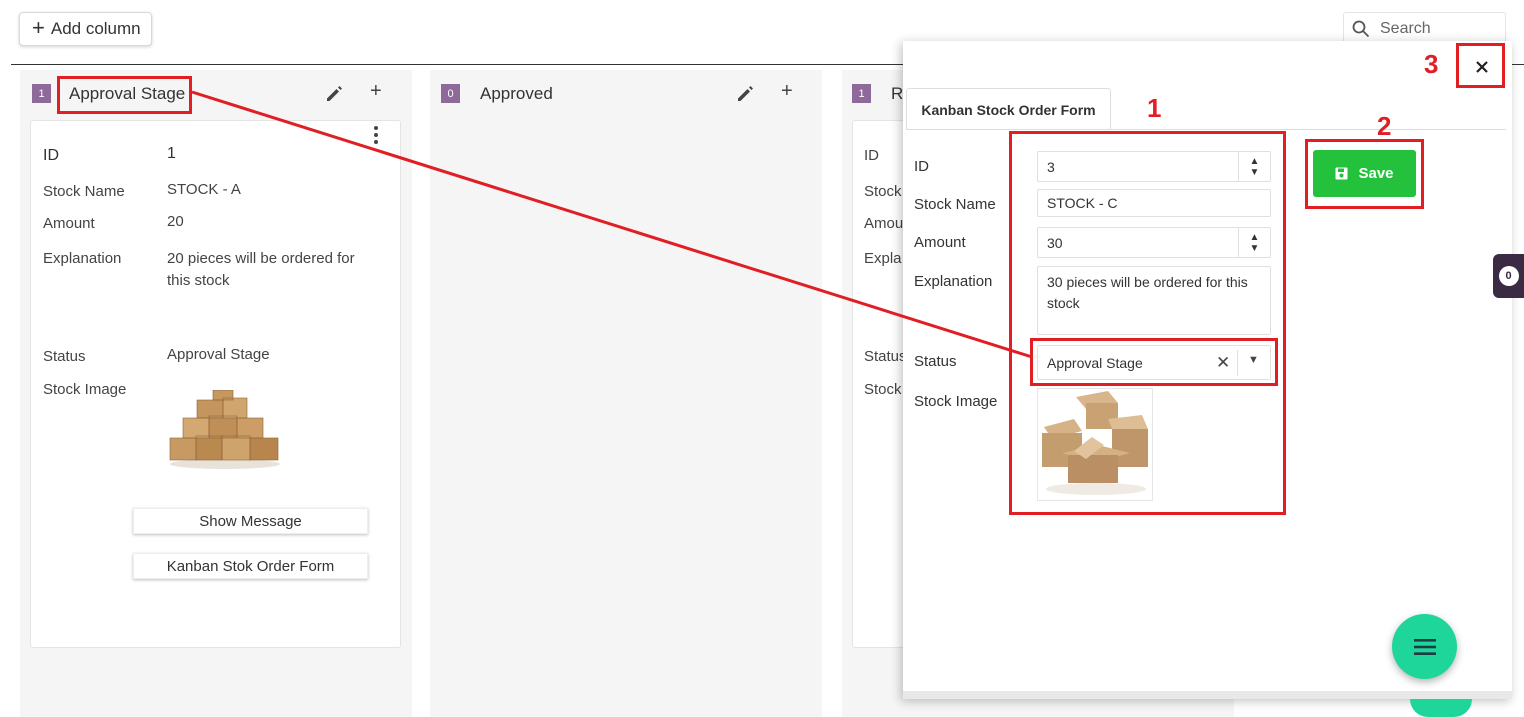 The image size is (1524, 717). I want to click on chat-widget: 0, so click(1508, 276).